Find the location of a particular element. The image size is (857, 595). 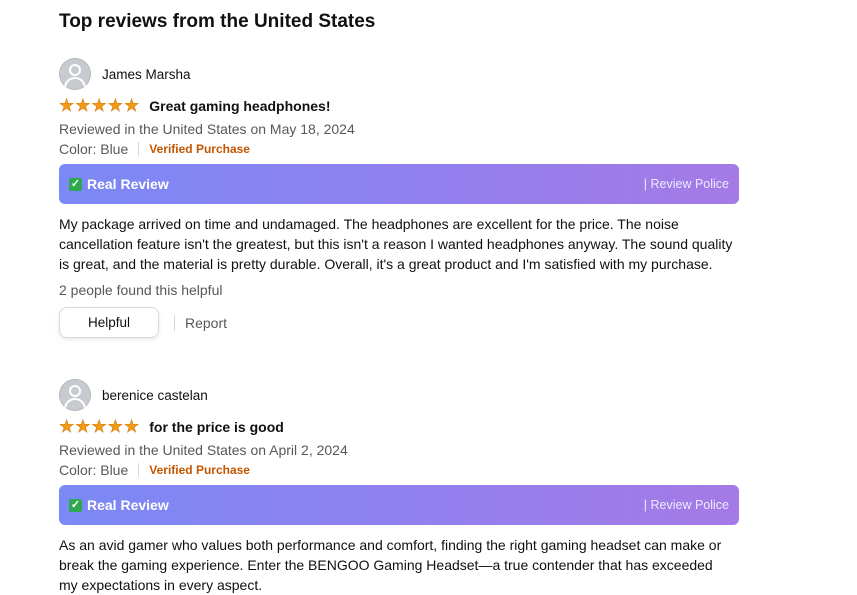

helpful-button: Helpful is located at coordinates (109, 322).